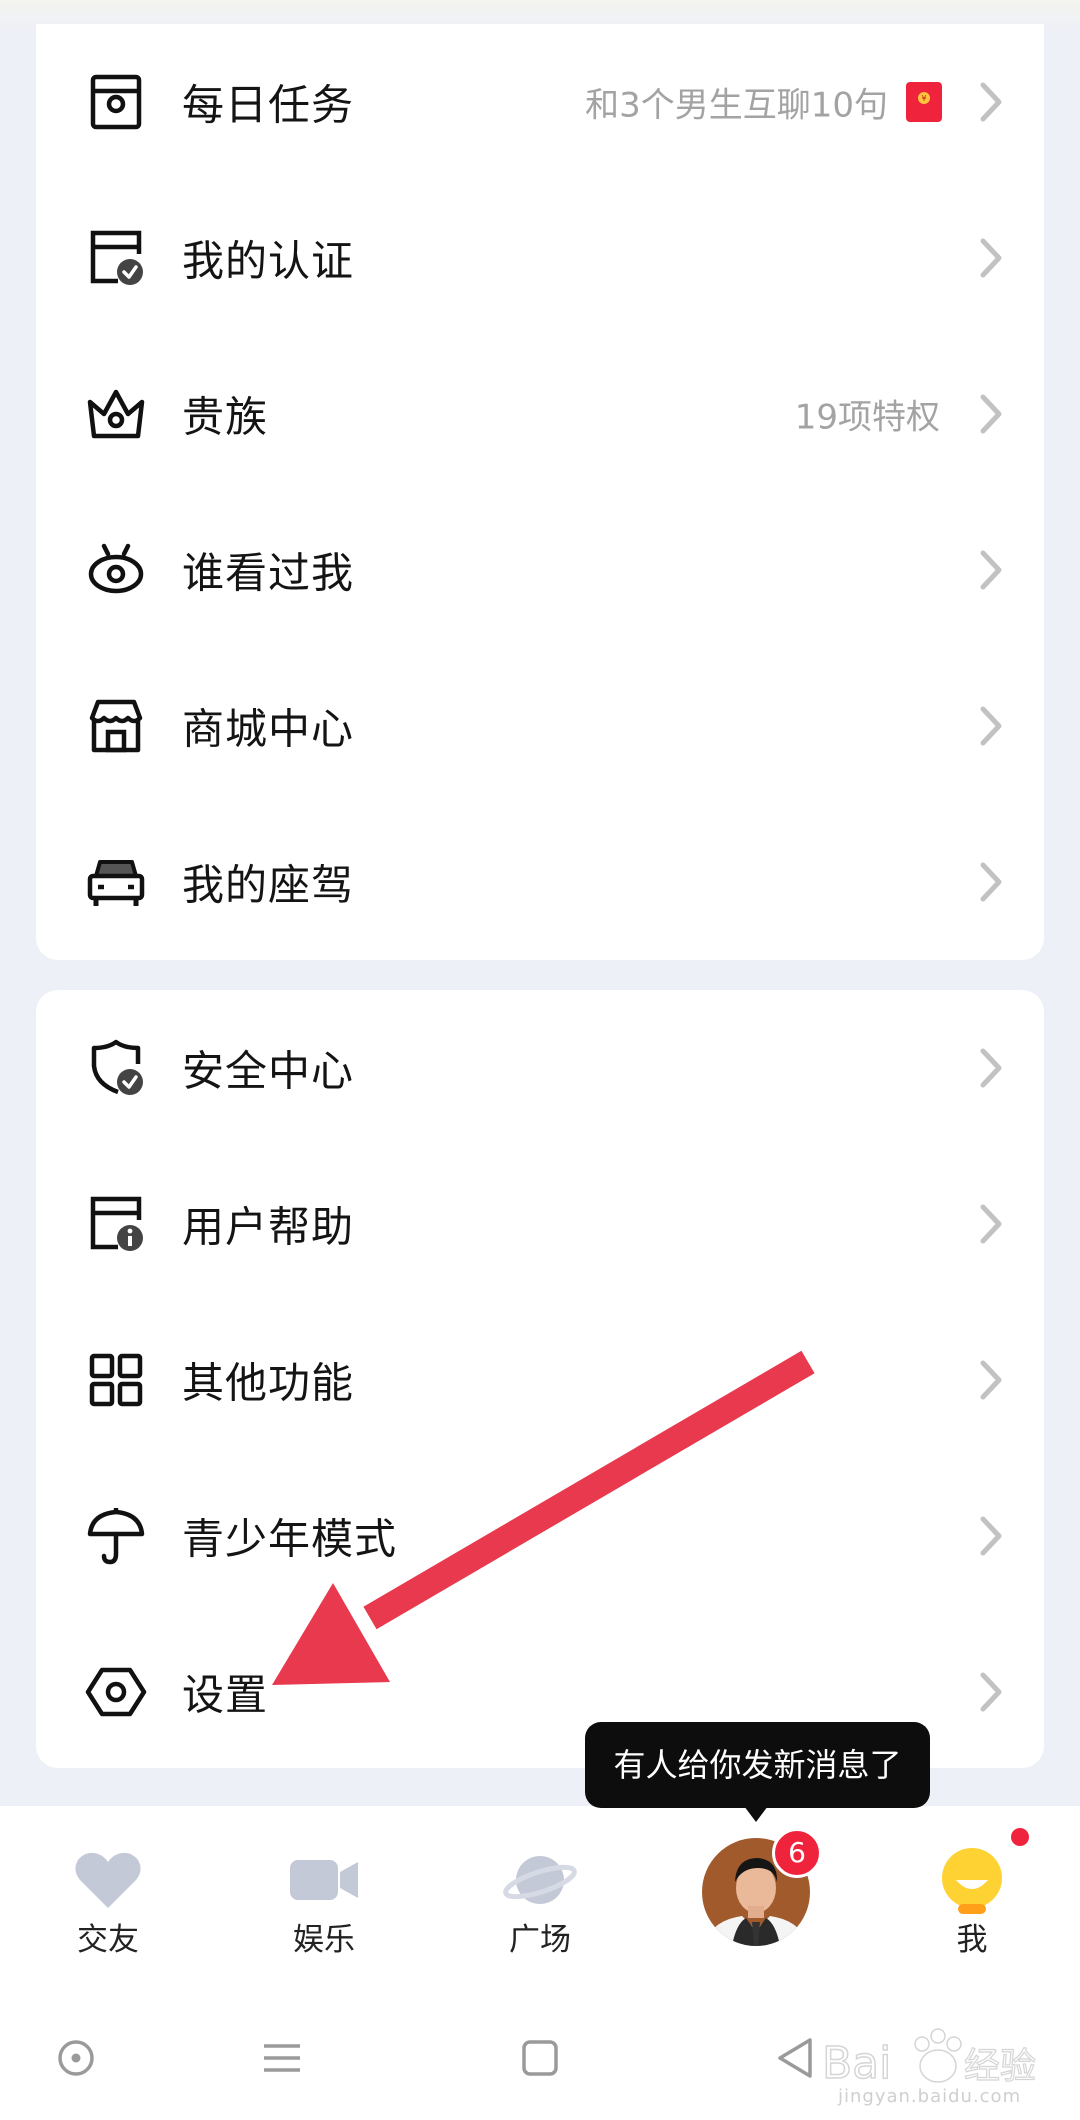 This screenshot has width=1080, height=2120. I want to click on heart-icon, so click(108, 1880).